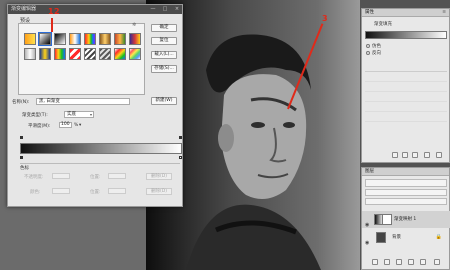 This screenshot has height=270, width=450. What do you see at coordinates (406, 35) in the screenshot?
I see `gradient-map-preview` at bounding box center [406, 35].